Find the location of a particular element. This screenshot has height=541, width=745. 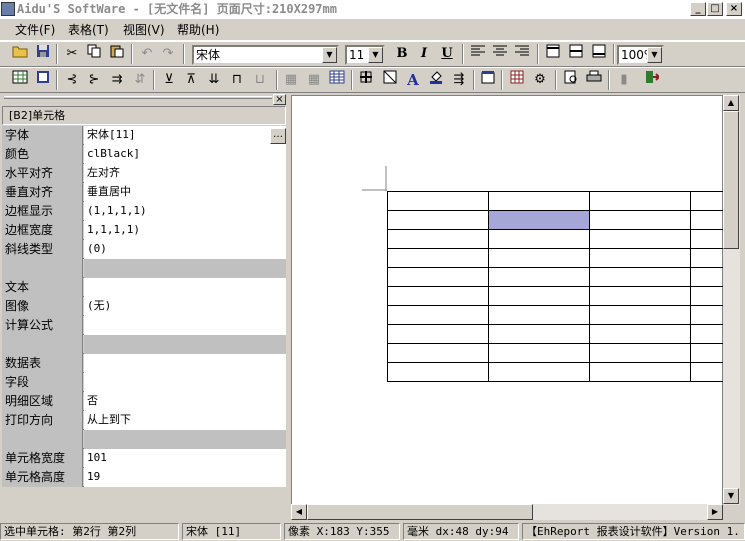

move-row-icon: ⇊ is located at coordinates (214, 80).